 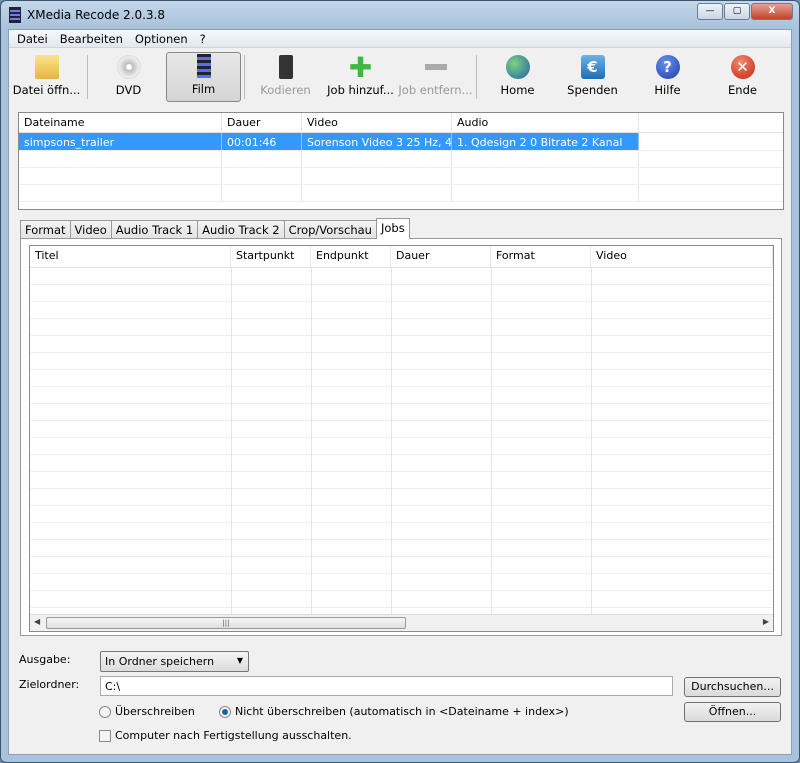 I want to click on overwrite-radio: Überschreiben, so click(x=147, y=711).